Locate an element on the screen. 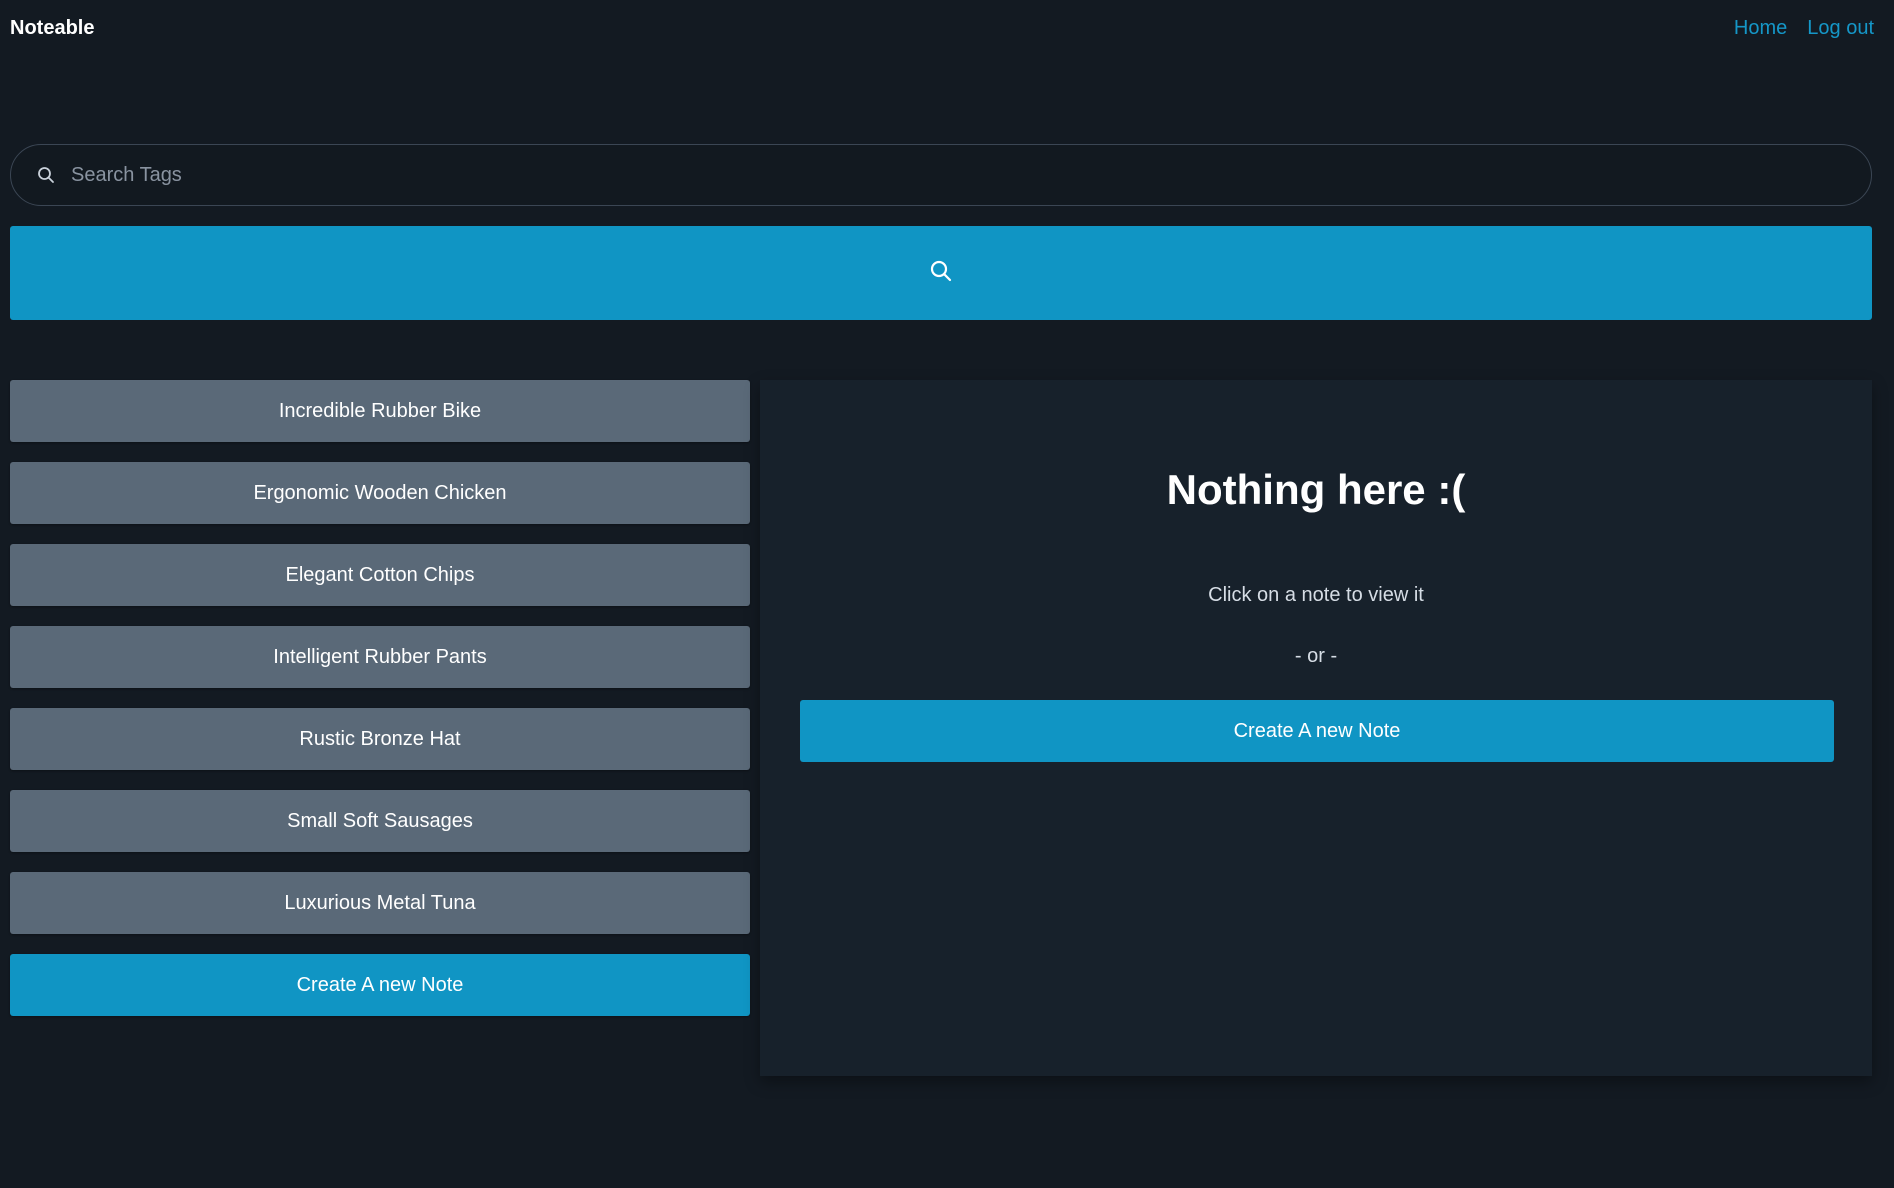 The width and height of the screenshot is (1894, 1188). note-item: Small Soft Sausages is located at coordinates (380, 821).